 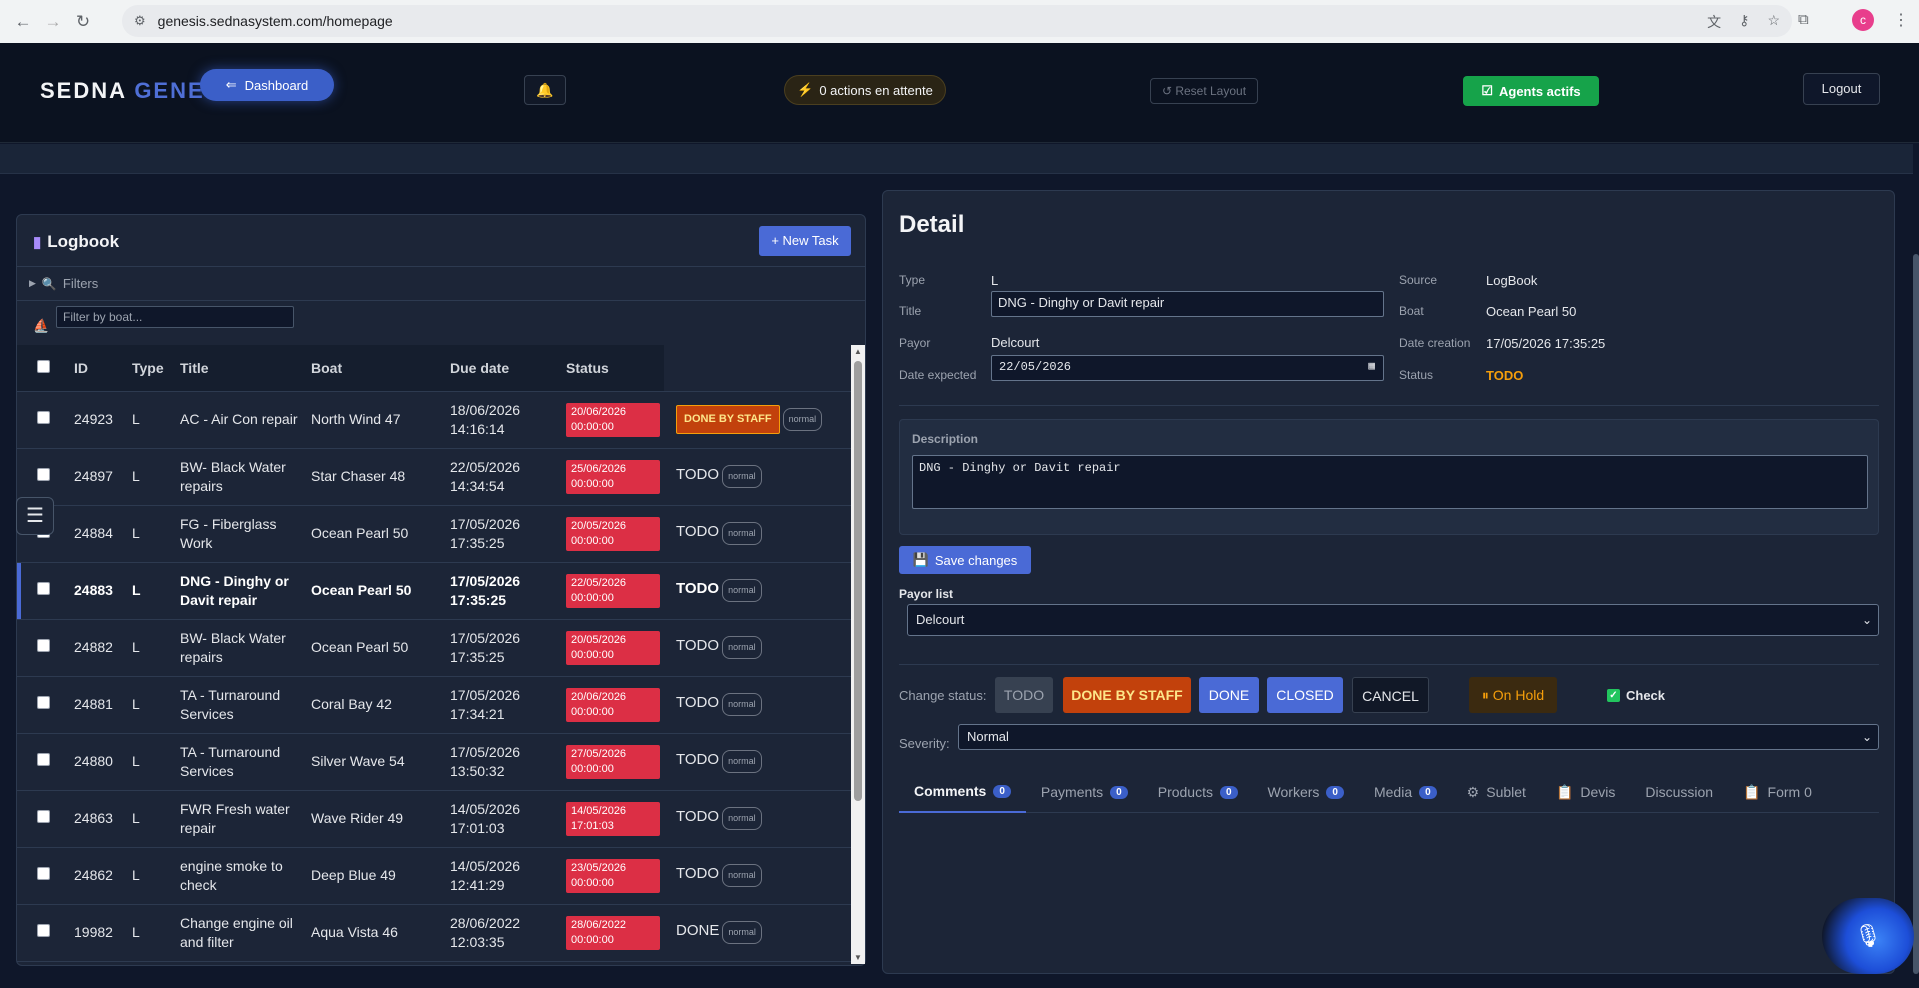 What do you see at coordinates (1585, 792) in the screenshot?
I see `tab-devis: 📋 Devis` at bounding box center [1585, 792].